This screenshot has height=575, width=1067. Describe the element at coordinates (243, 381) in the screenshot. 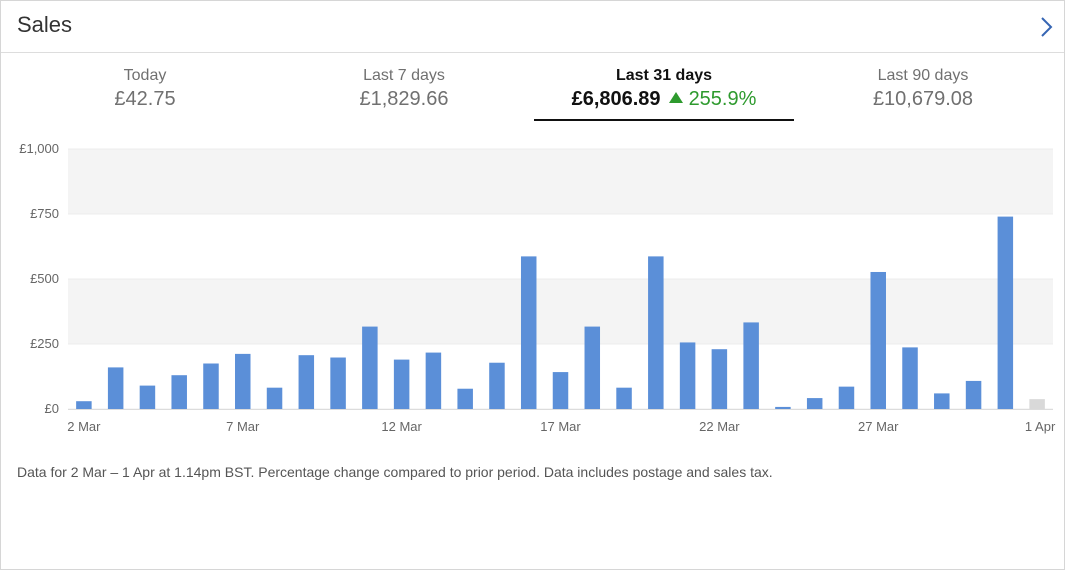

I see `bar-7-mar` at that location.